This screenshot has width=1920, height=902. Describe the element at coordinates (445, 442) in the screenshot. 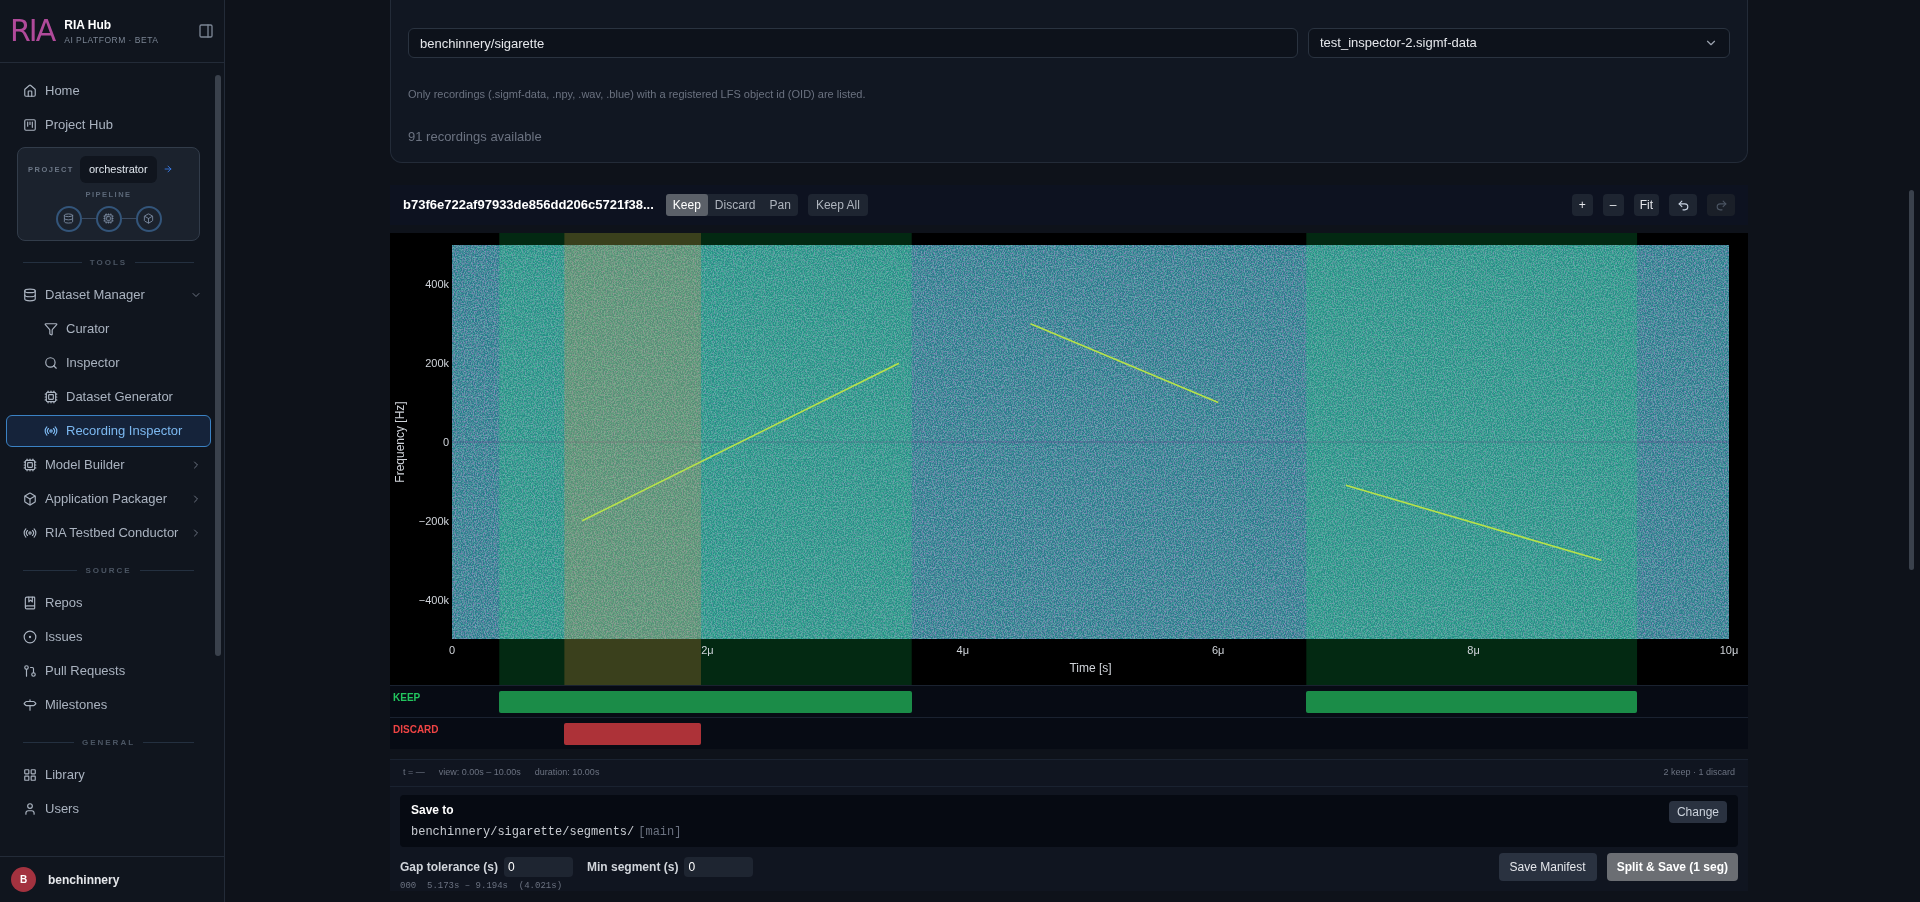

I see `y-tick-label: 0` at that location.